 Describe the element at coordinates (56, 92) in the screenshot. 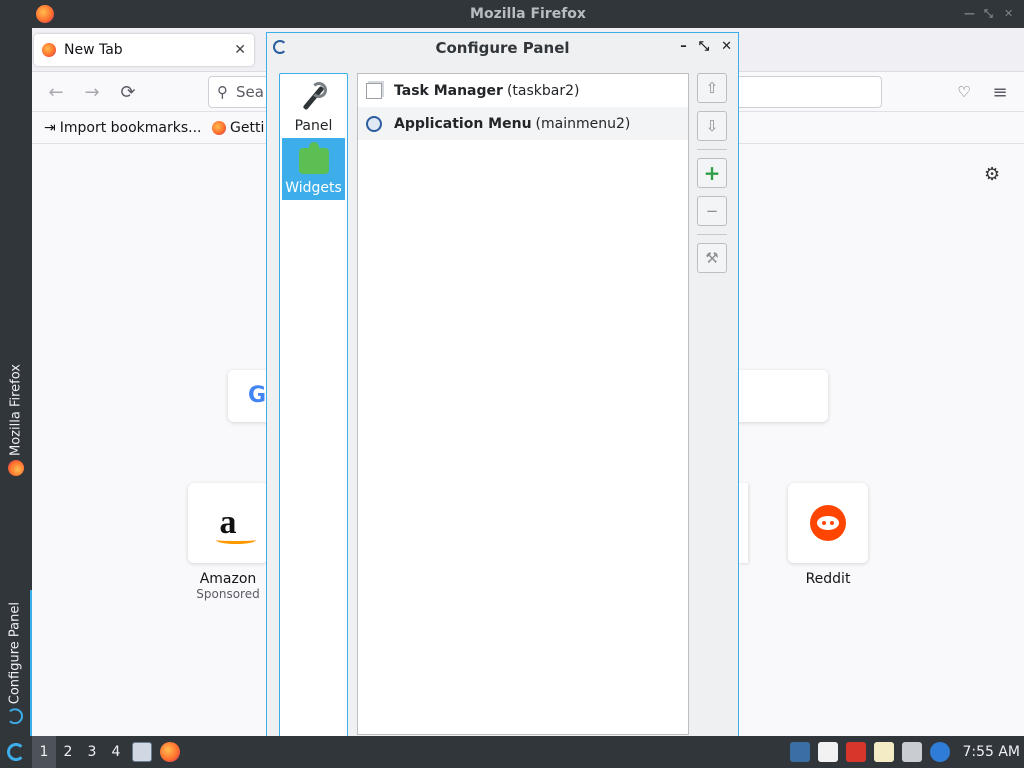

I see `back-button: ←` at that location.